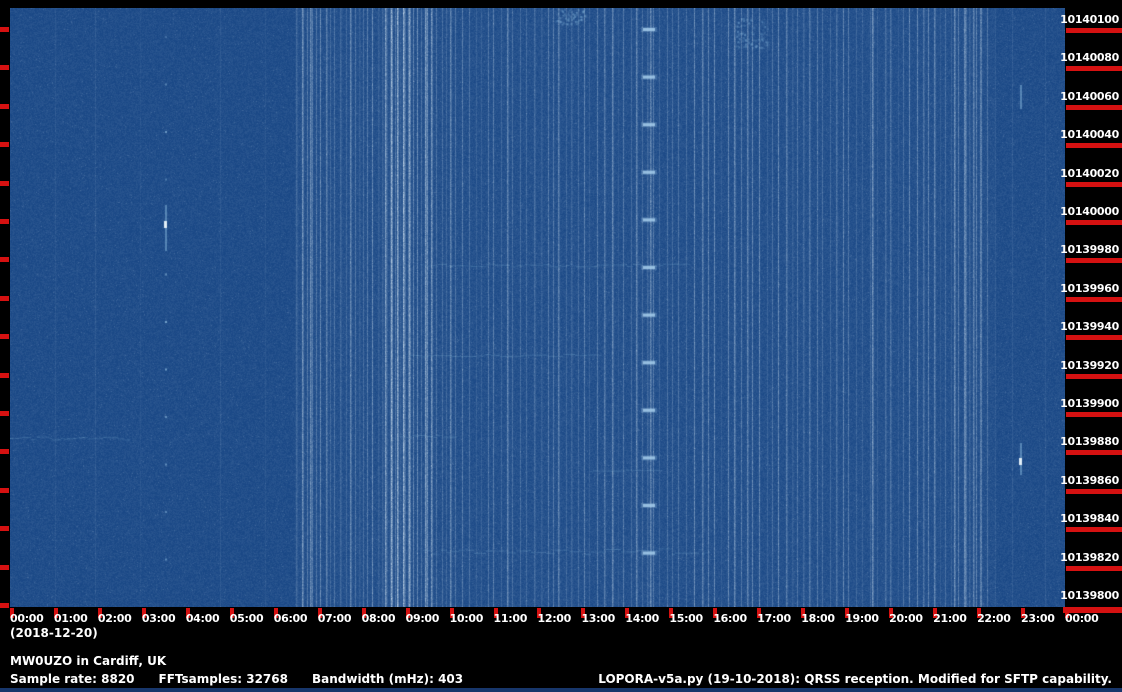 The image size is (1122, 692). I want to click on freq-label: 10140100, so click(1089, 19).